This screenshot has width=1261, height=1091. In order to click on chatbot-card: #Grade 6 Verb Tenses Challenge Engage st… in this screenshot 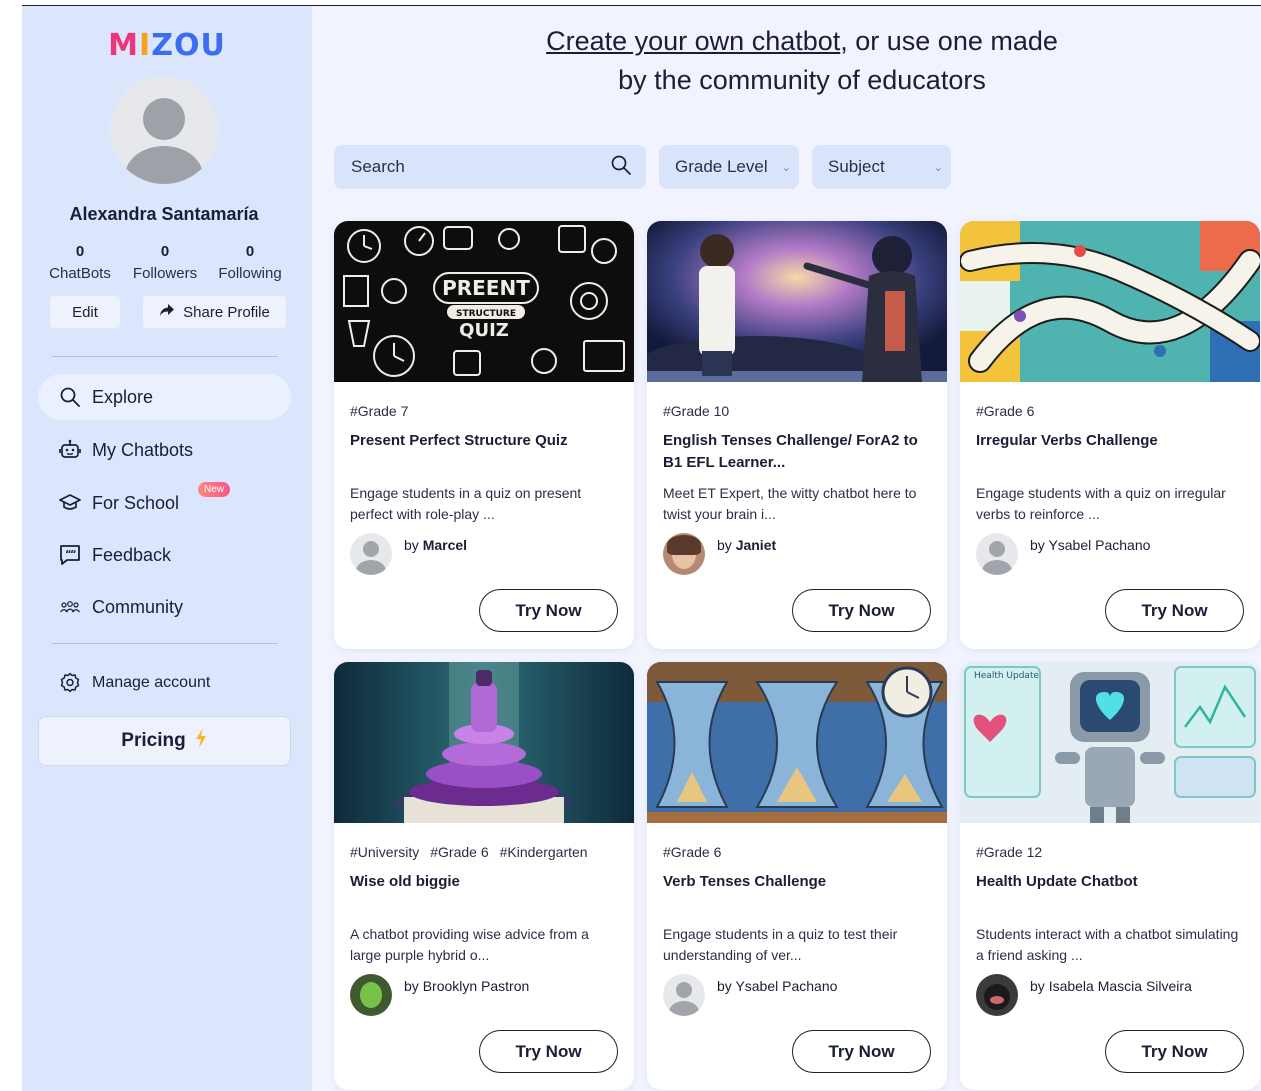, I will do `click(797, 876)`.